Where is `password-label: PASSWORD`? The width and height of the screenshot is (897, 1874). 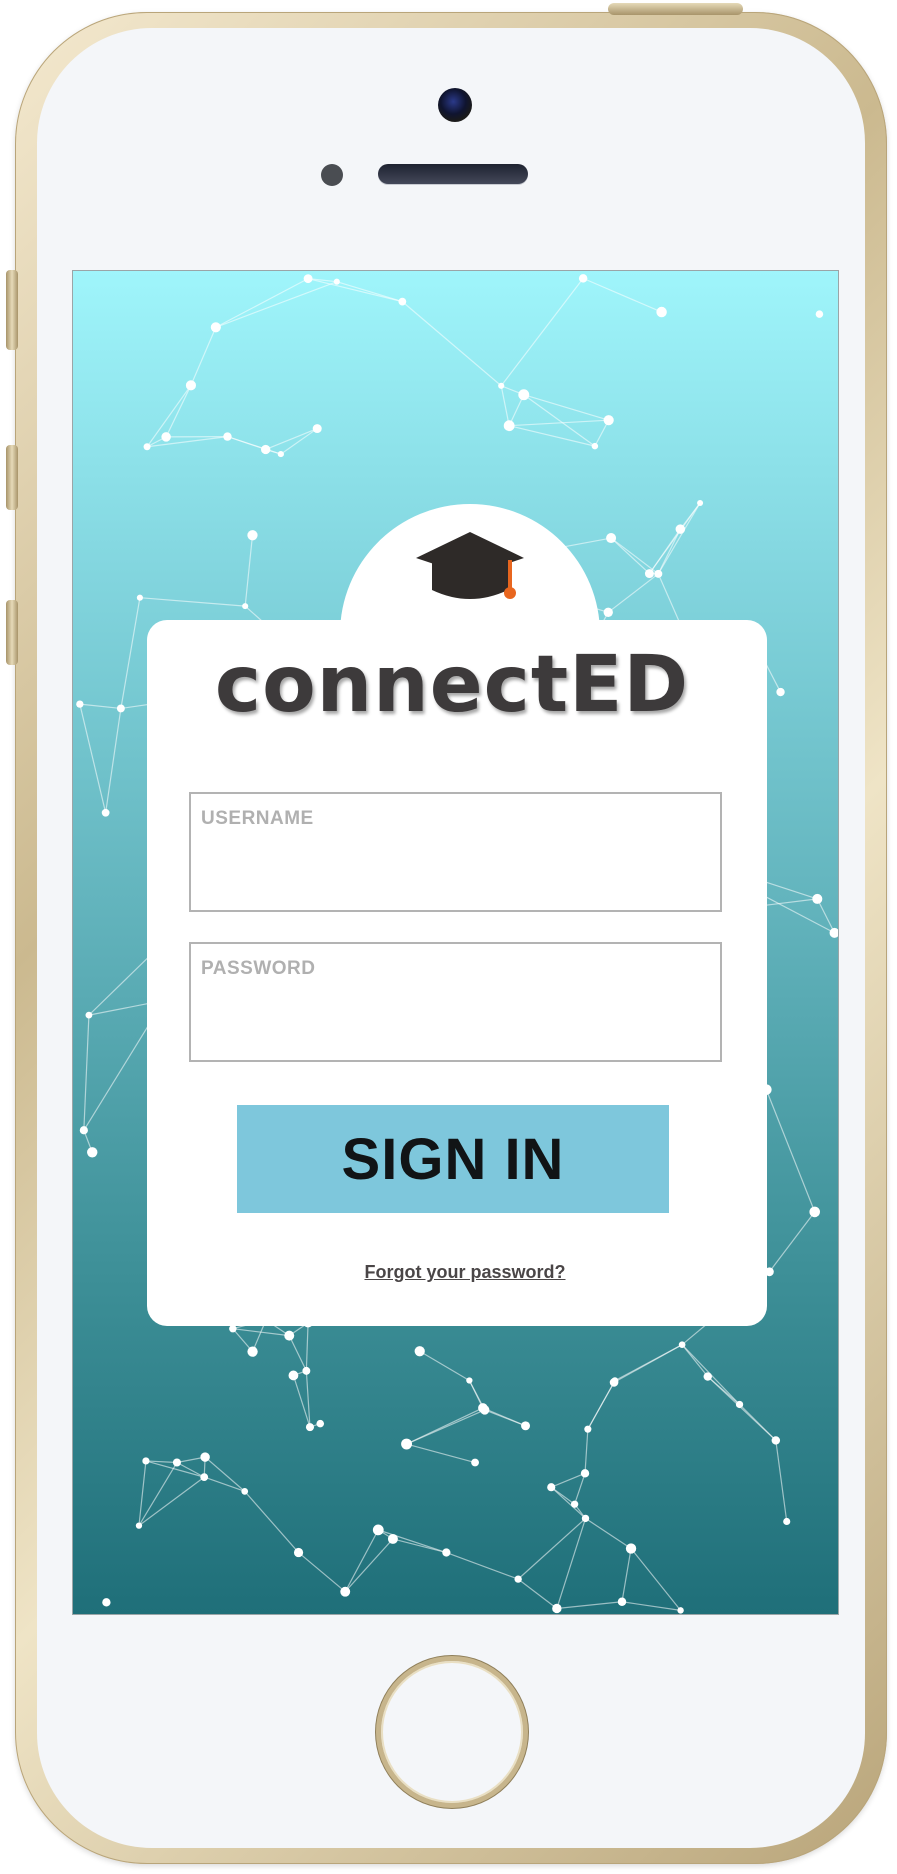 password-label: PASSWORD is located at coordinates (258, 968).